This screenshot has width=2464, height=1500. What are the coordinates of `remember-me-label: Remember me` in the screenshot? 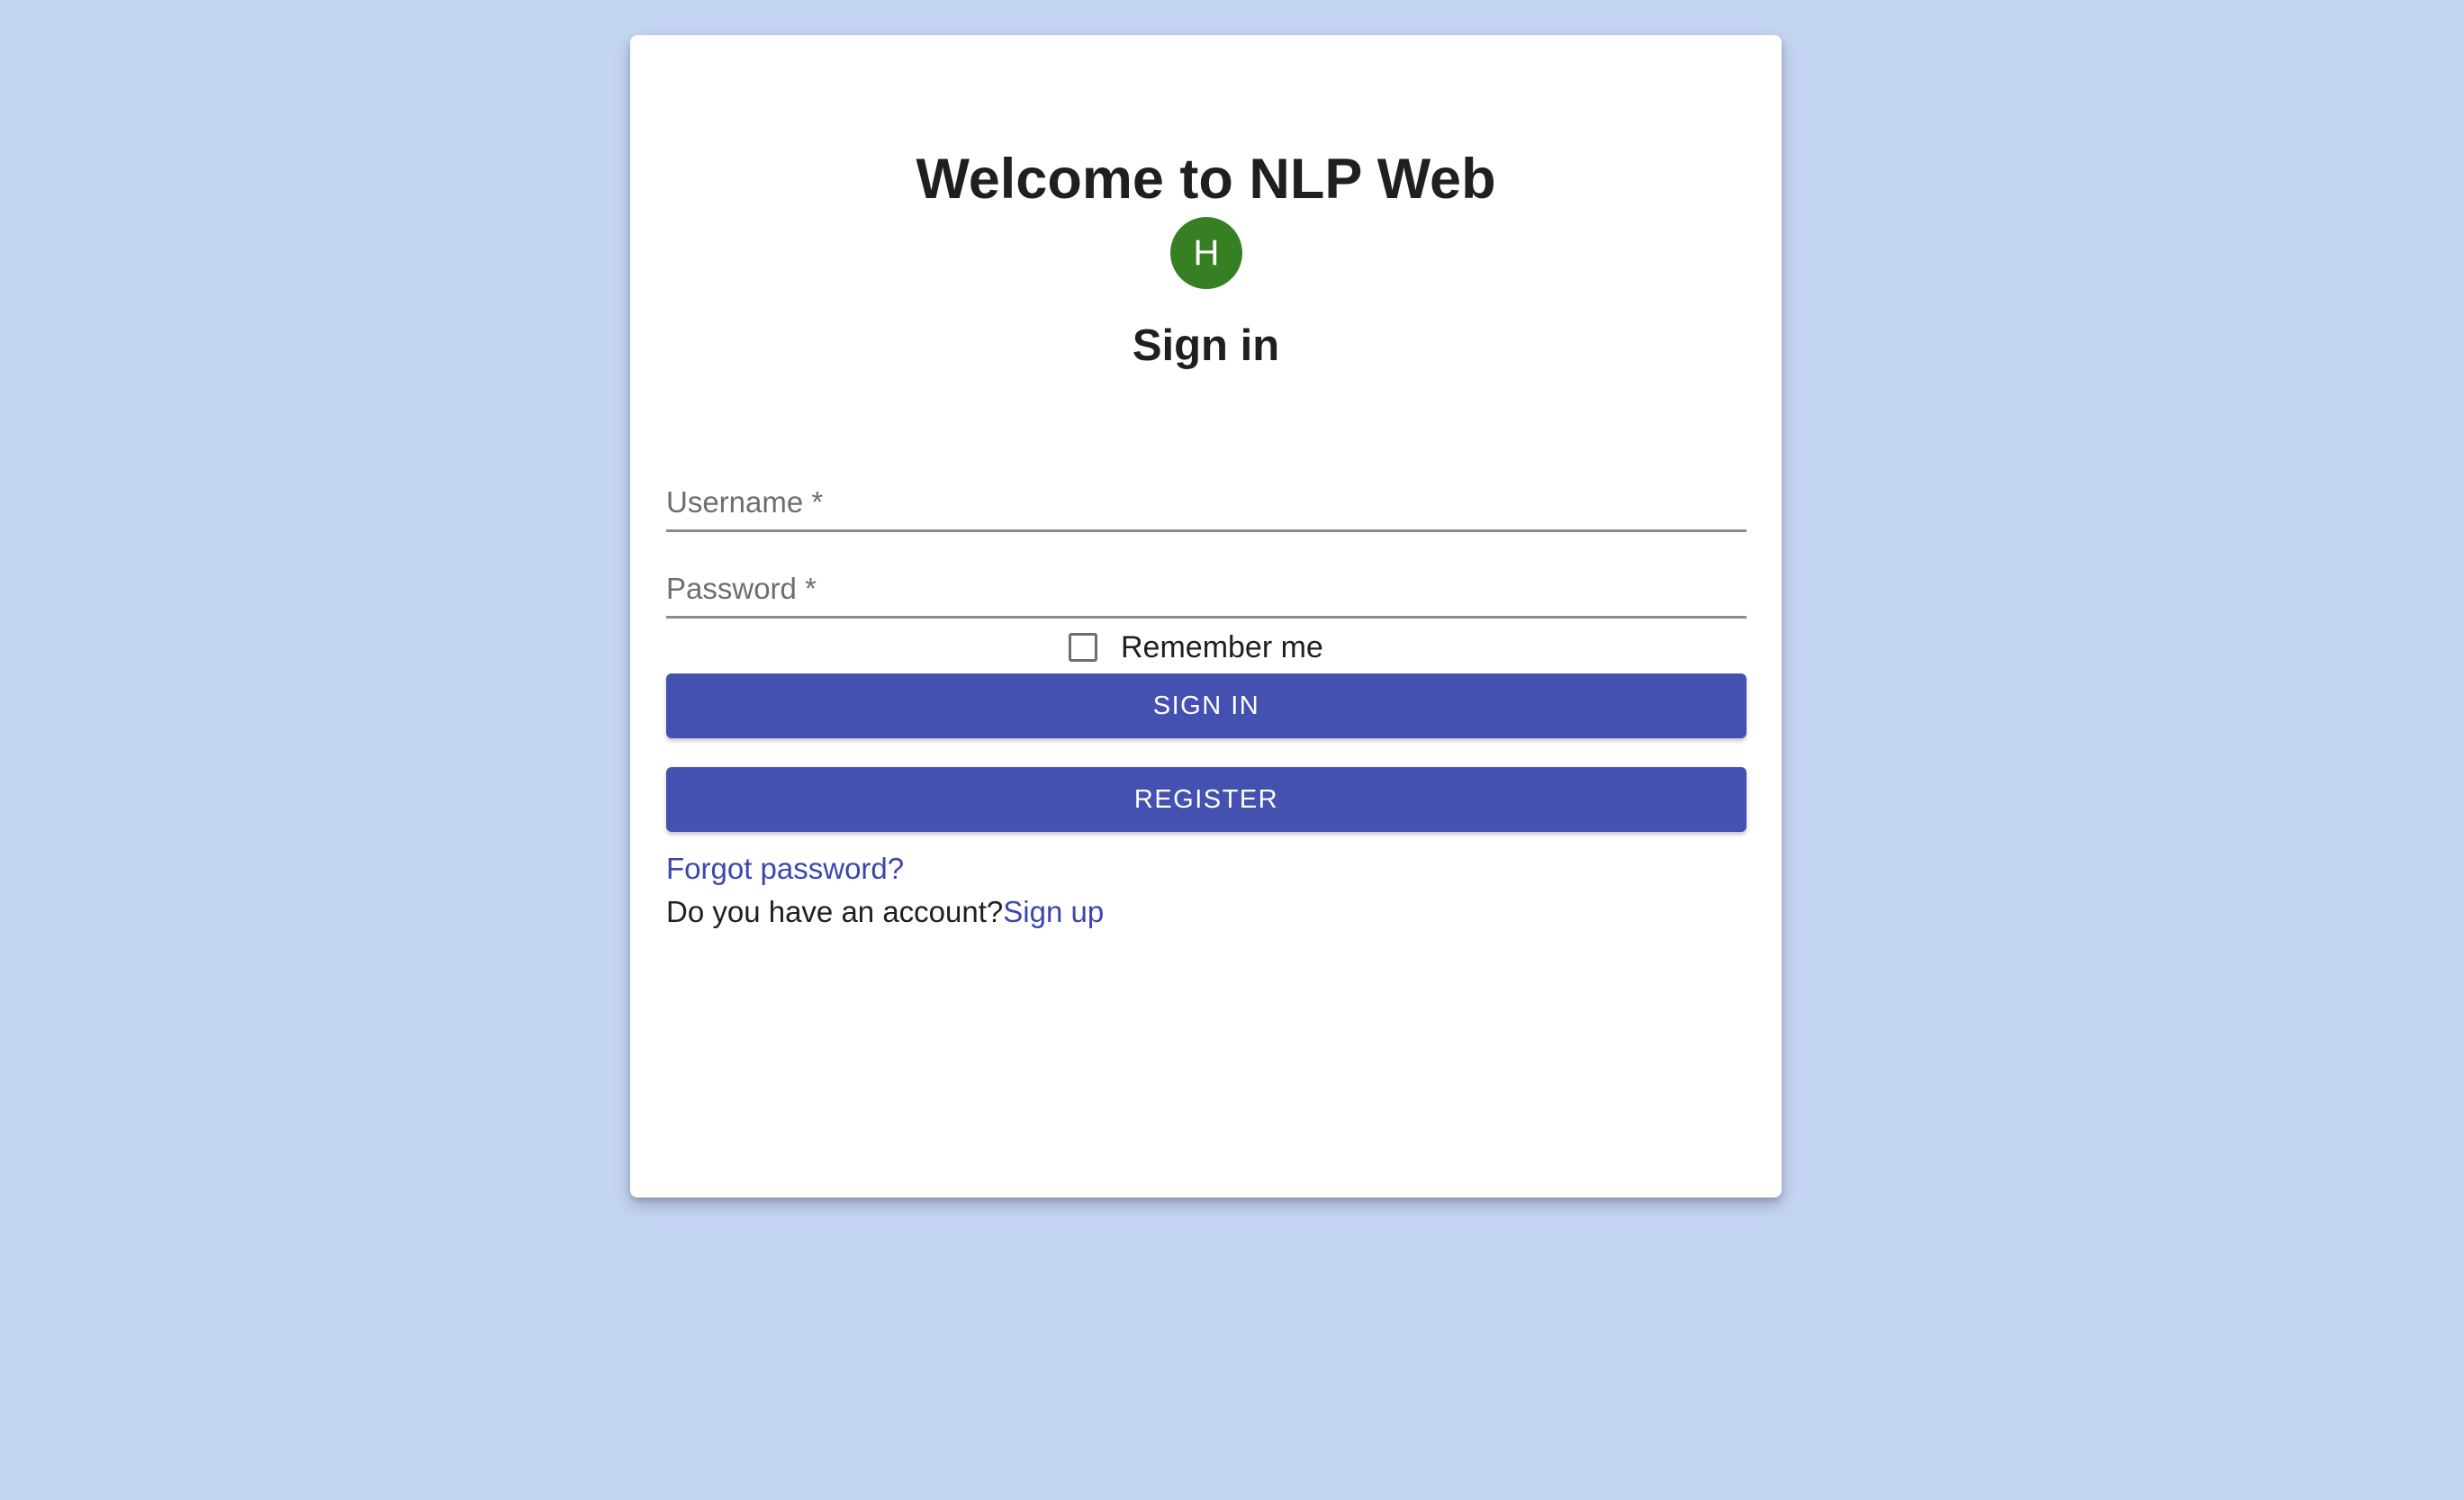 It's located at (1222, 647).